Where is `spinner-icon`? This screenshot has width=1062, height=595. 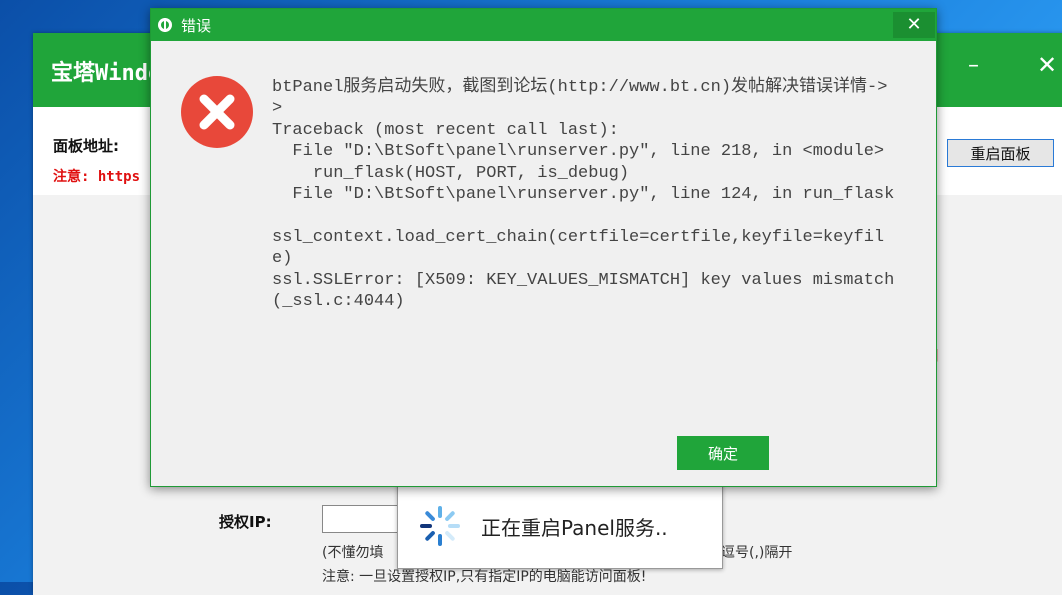 spinner-icon is located at coordinates (440, 526).